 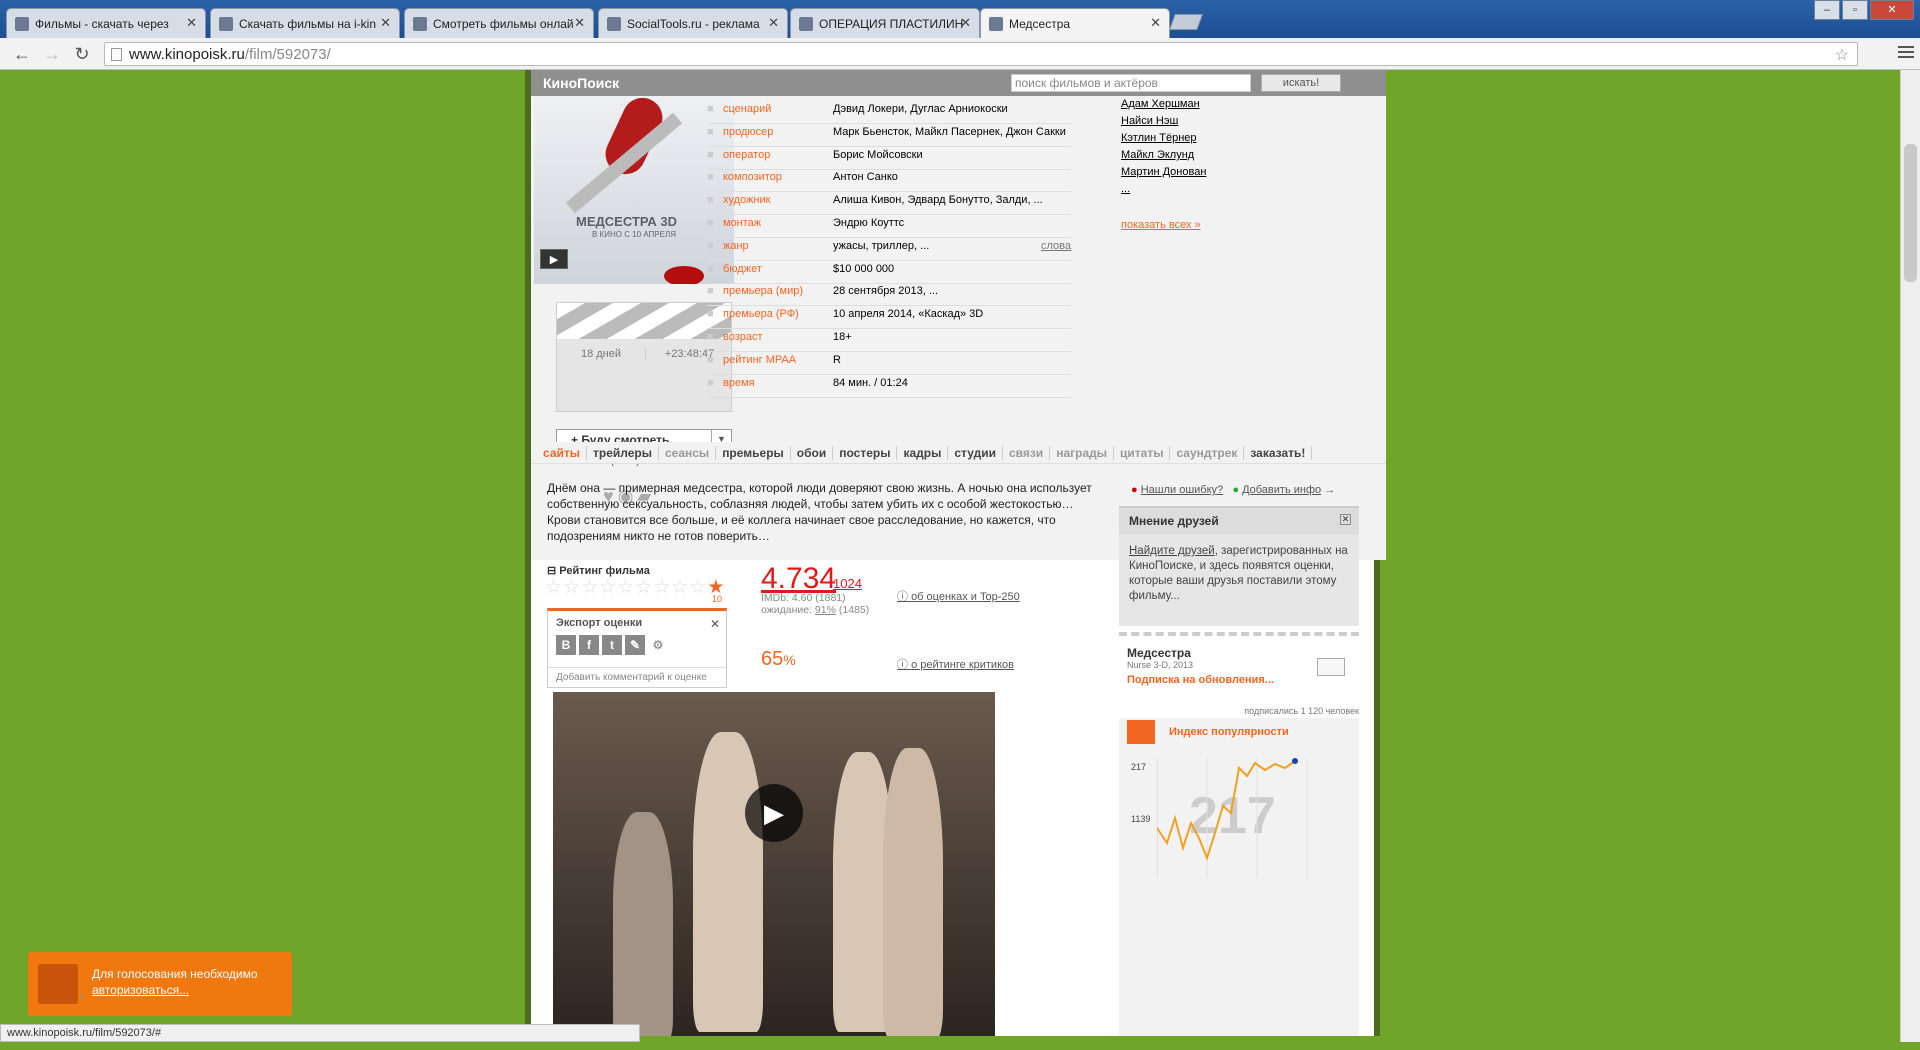 I want to click on menu-item: студии, so click(x=975, y=453).